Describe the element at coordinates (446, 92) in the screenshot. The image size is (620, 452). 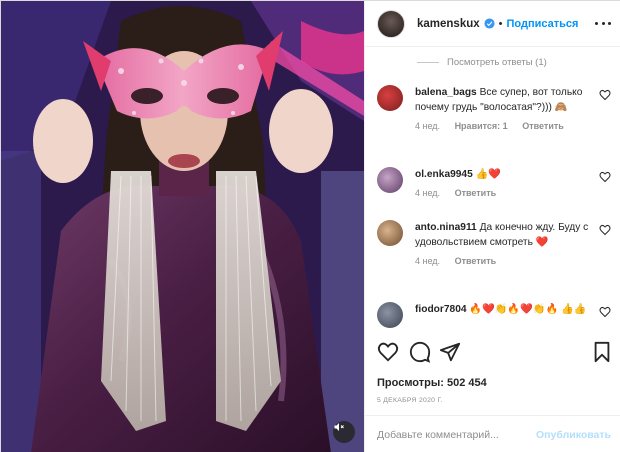
I see `comment-username: balena_bags` at that location.